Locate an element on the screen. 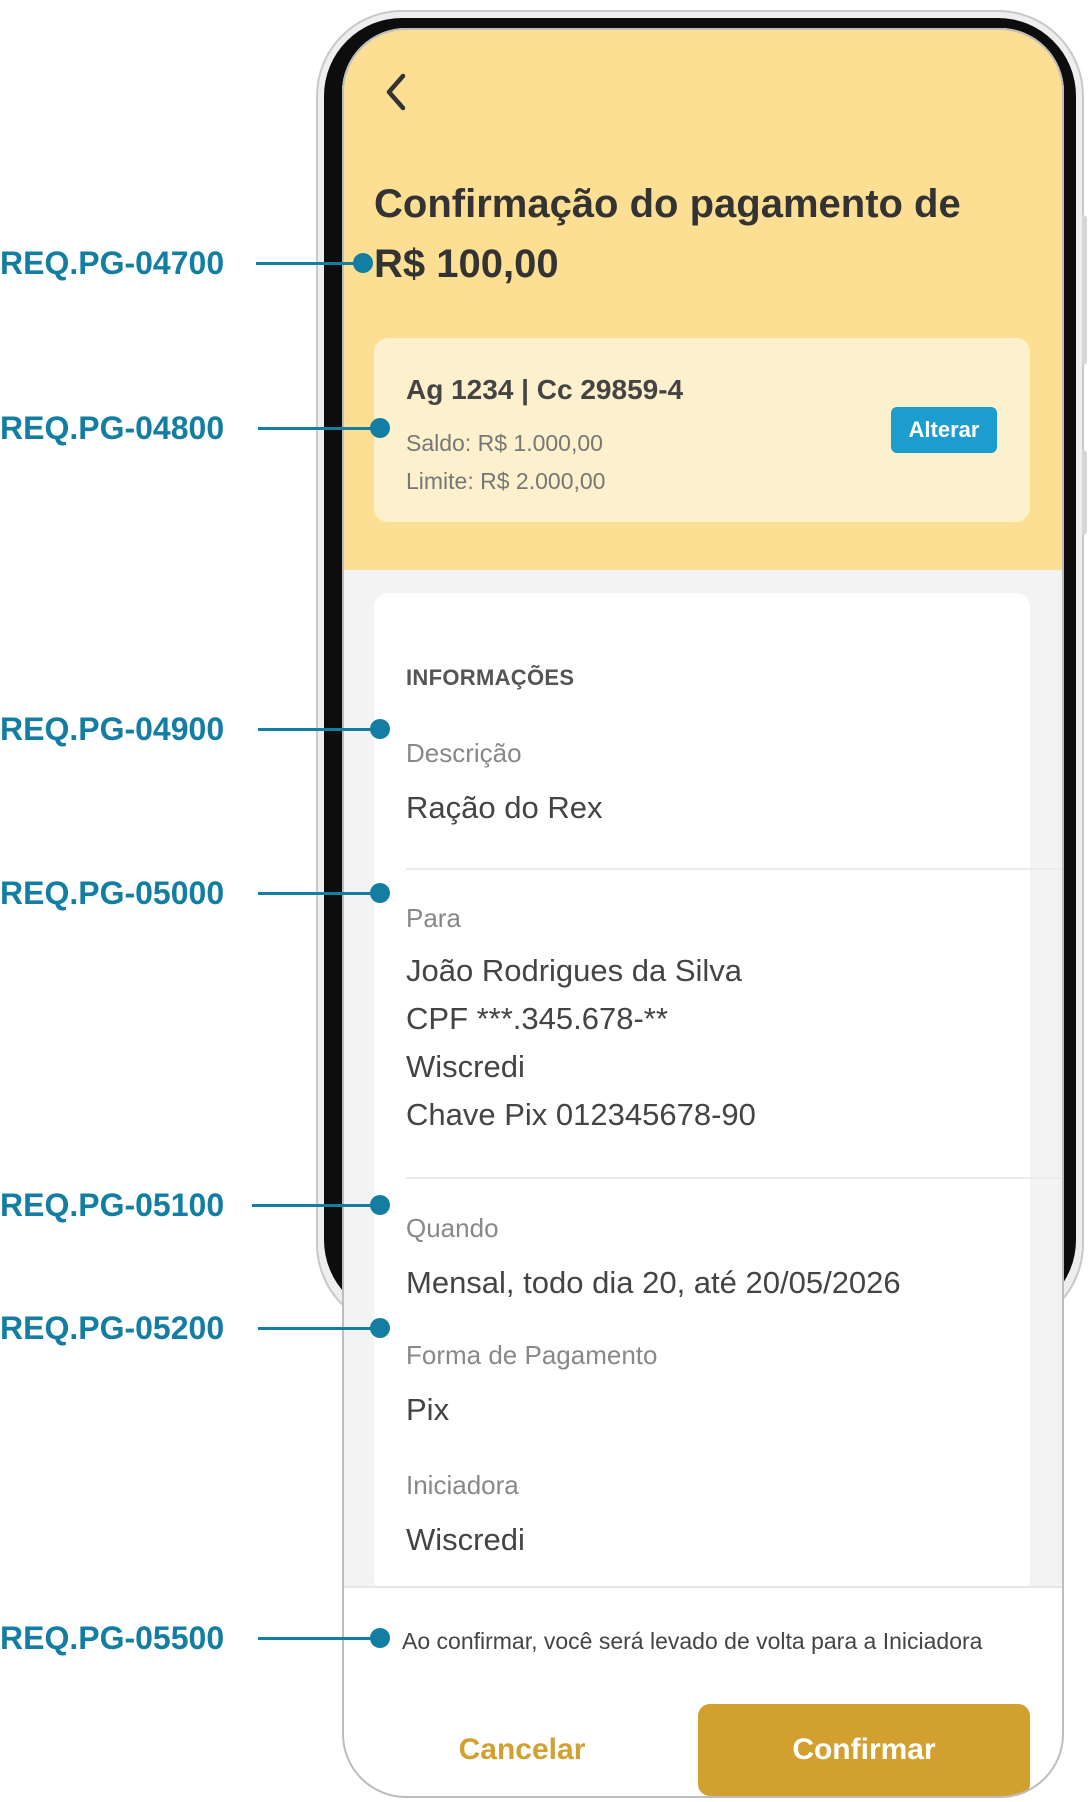 This screenshot has width=1088, height=1802. payee-pix-key: Chave Pix 012345678-90 is located at coordinates (581, 1114).